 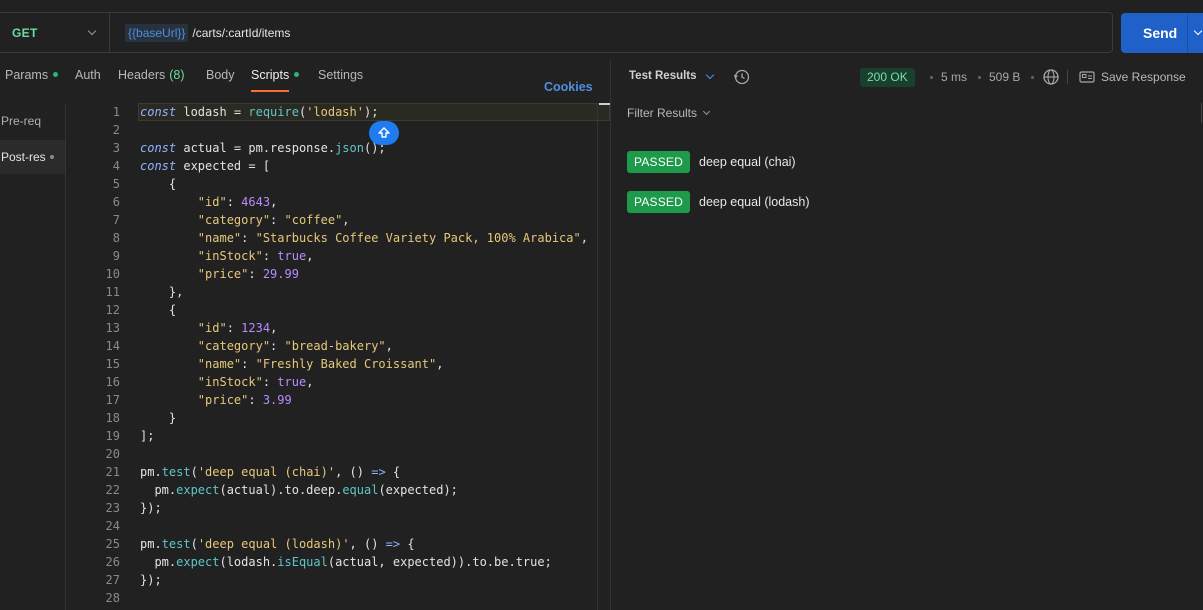 I want to click on test-name: deep equal (chai), so click(x=747, y=162).